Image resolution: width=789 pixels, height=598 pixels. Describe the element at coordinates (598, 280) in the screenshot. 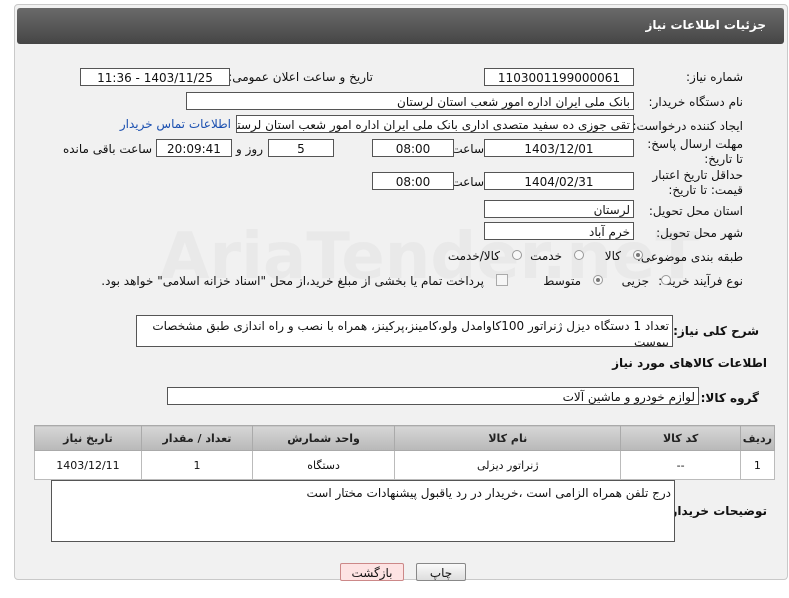

I see `purchase-radio-medium` at that location.